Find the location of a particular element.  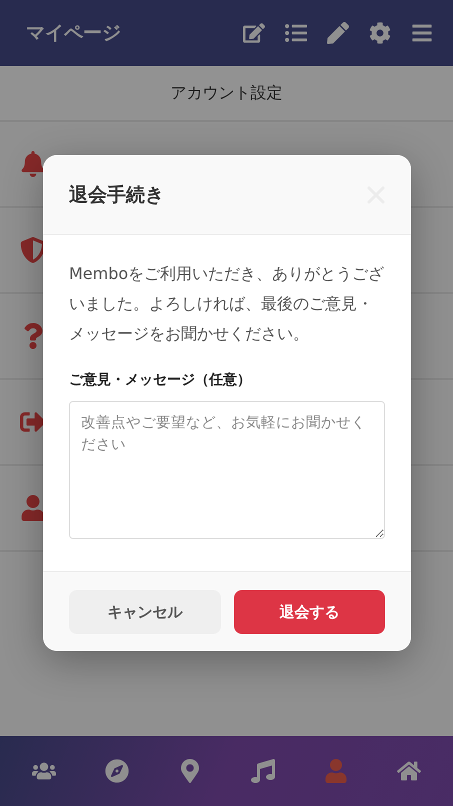

dialog-title: 退会手続き is located at coordinates (116, 195).